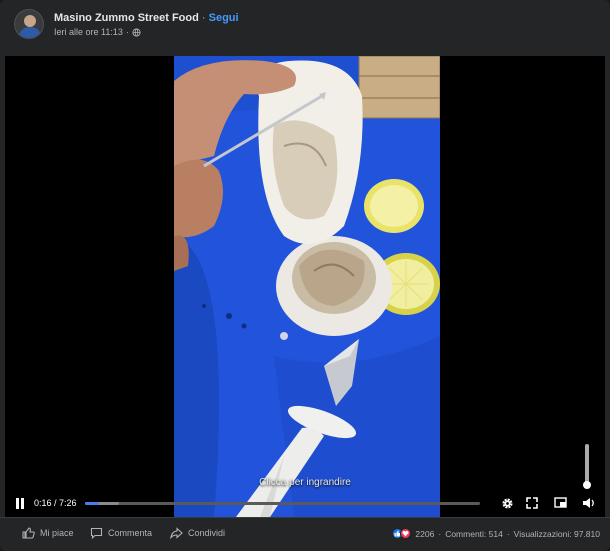  I want to click on volume-slider, so click(587, 466).